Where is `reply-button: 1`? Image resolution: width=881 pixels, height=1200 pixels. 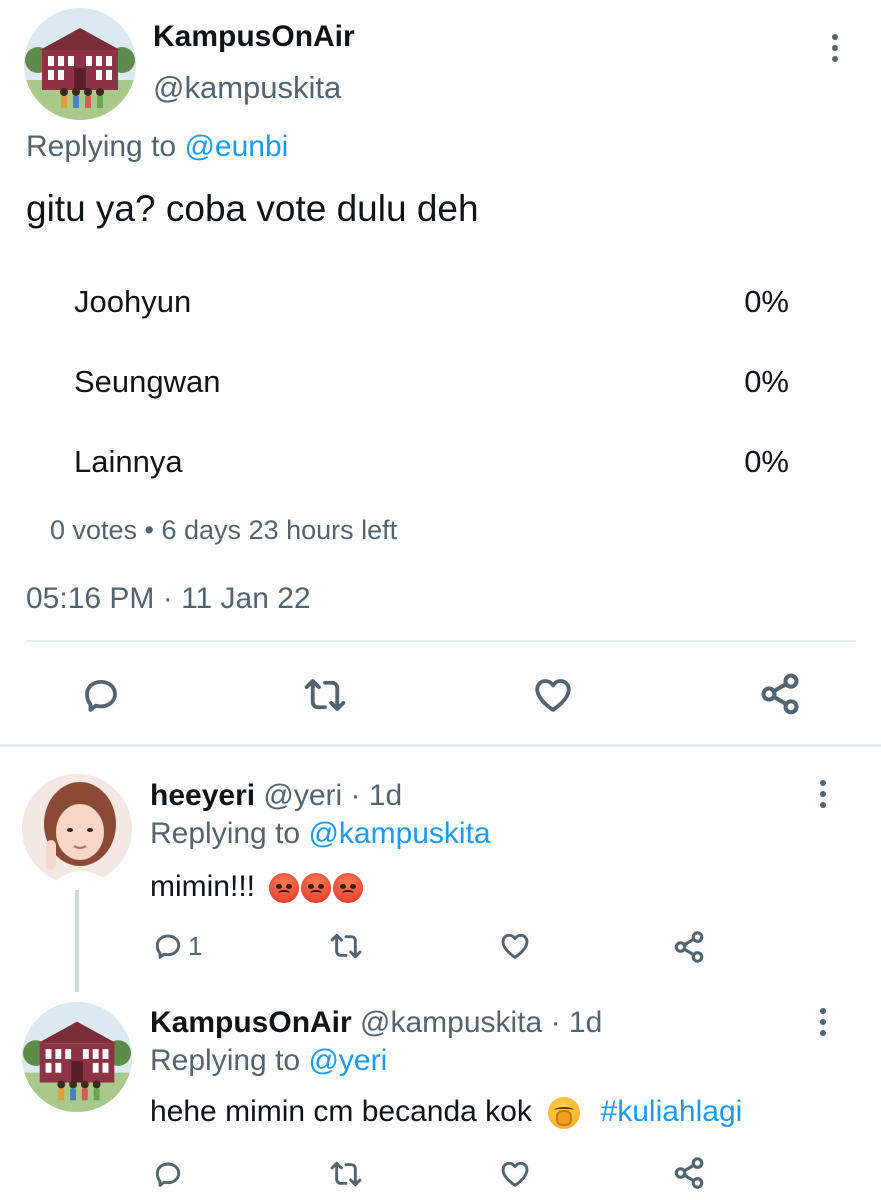 reply-button: 1 is located at coordinates (177, 946).